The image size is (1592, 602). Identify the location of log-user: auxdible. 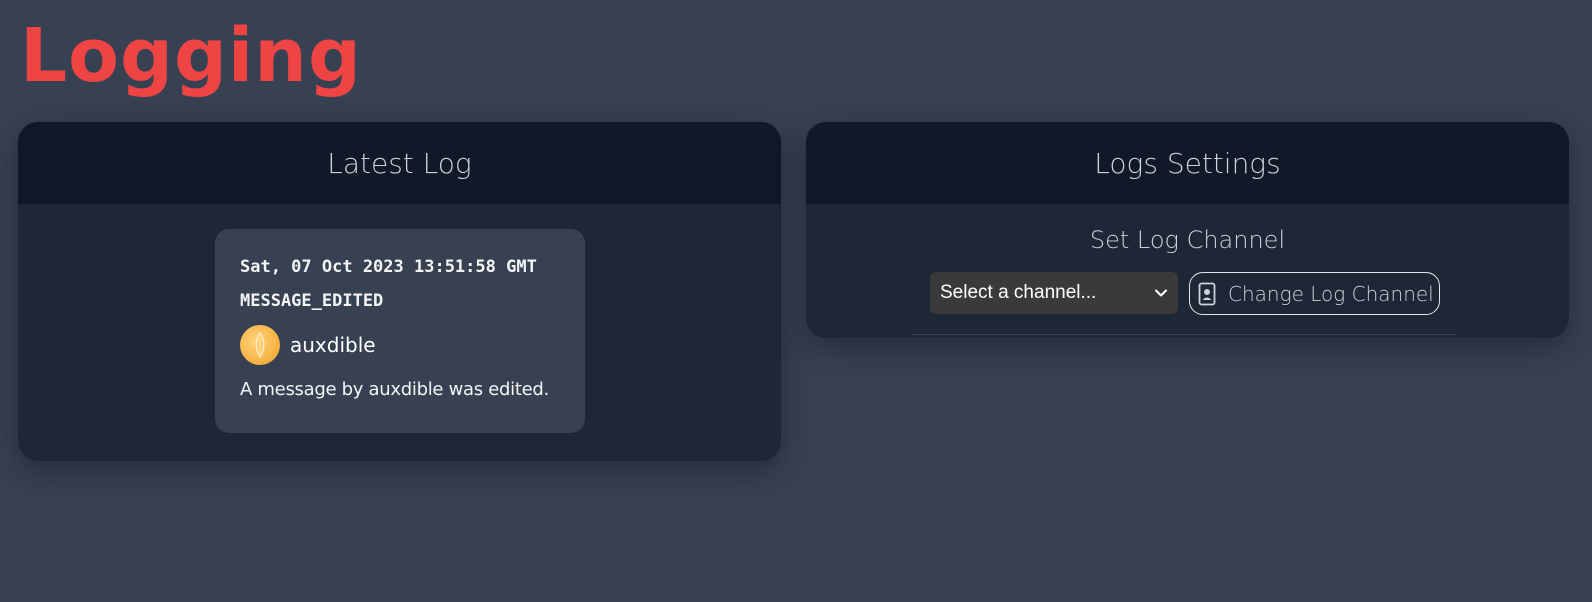
(400, 345).